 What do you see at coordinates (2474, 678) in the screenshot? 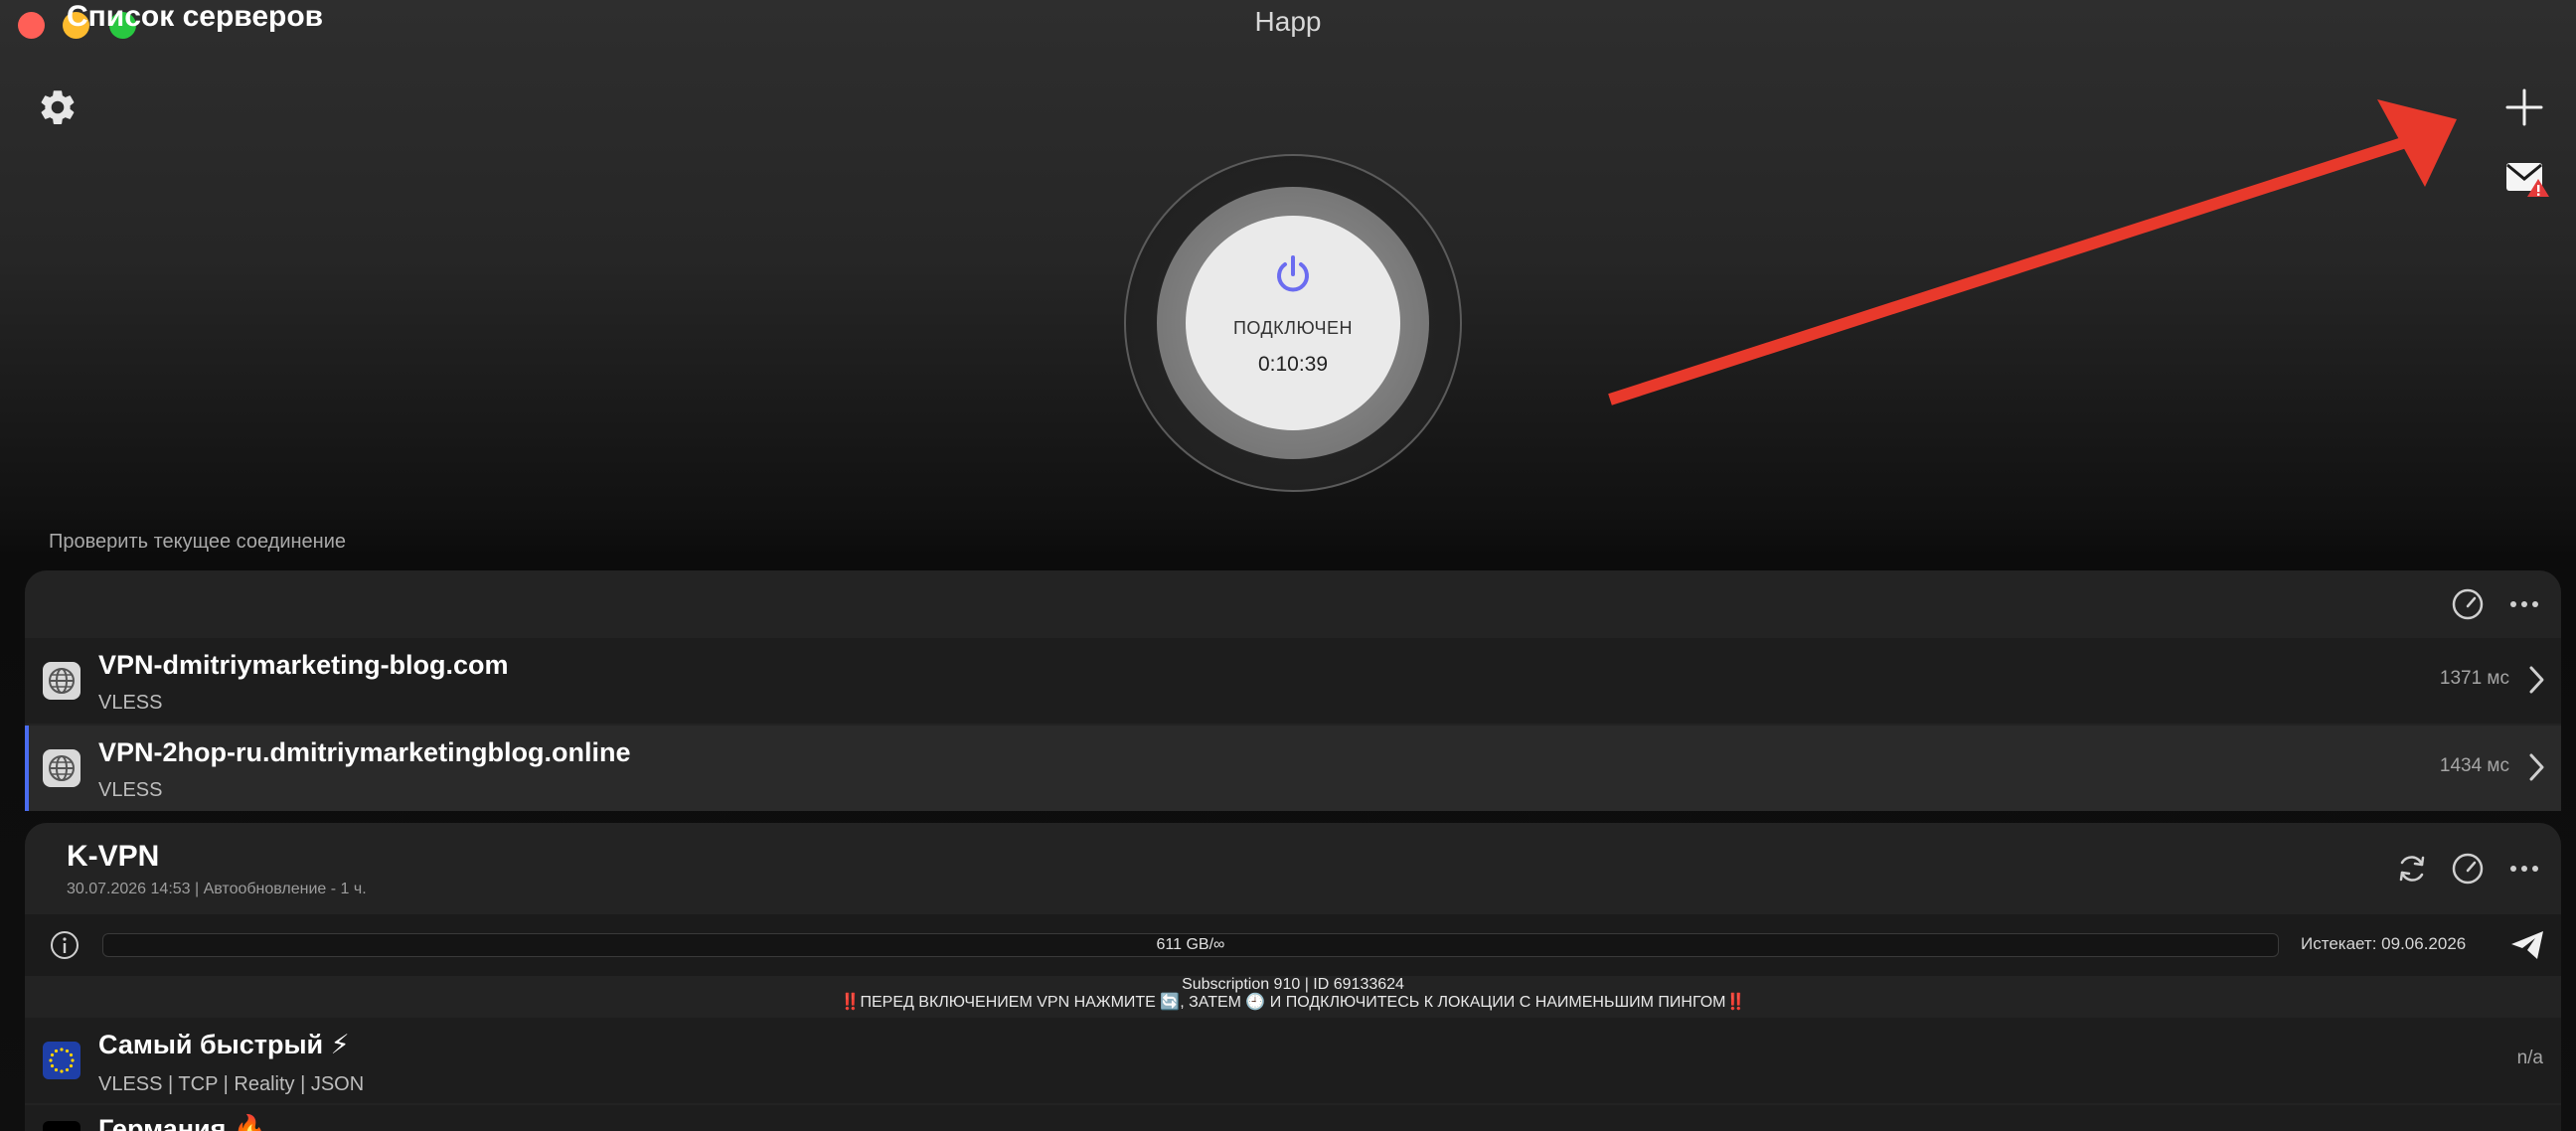
I see `server-ping: 1371 мс` at bounding box center [2474, 678].